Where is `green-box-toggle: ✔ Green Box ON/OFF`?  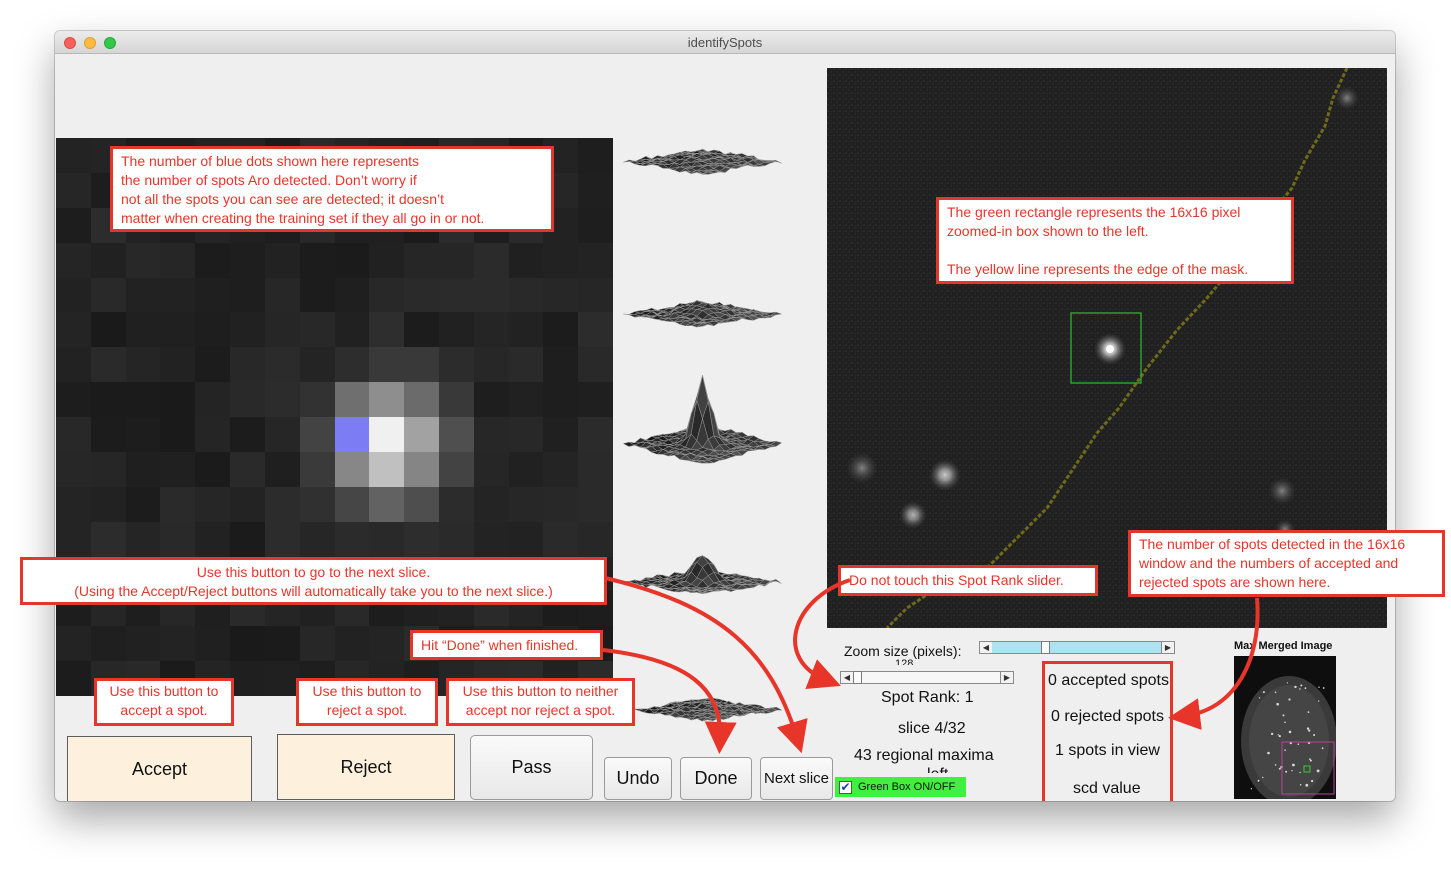 green-box-toggle: ✔ Green Box ON/OFF is located at coordinates (900, 787).